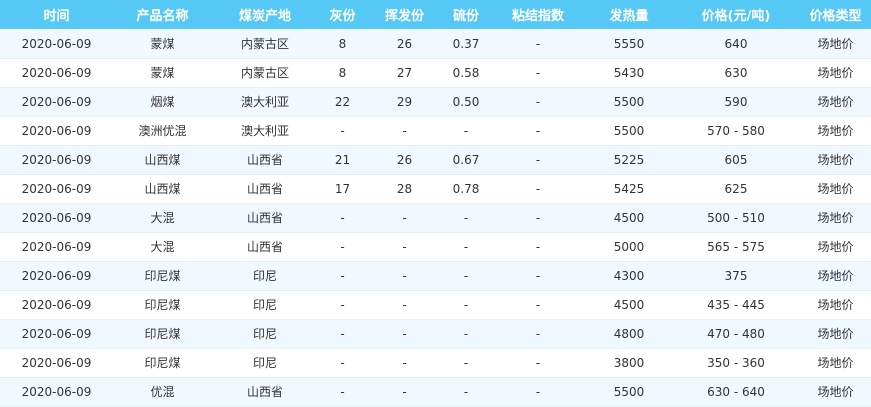 The width and height of the screenshot is (871, 407). Describe the element at coordinates (162, 160) in the screenshot. I see `cell-product-name: 山西煤` at that location.